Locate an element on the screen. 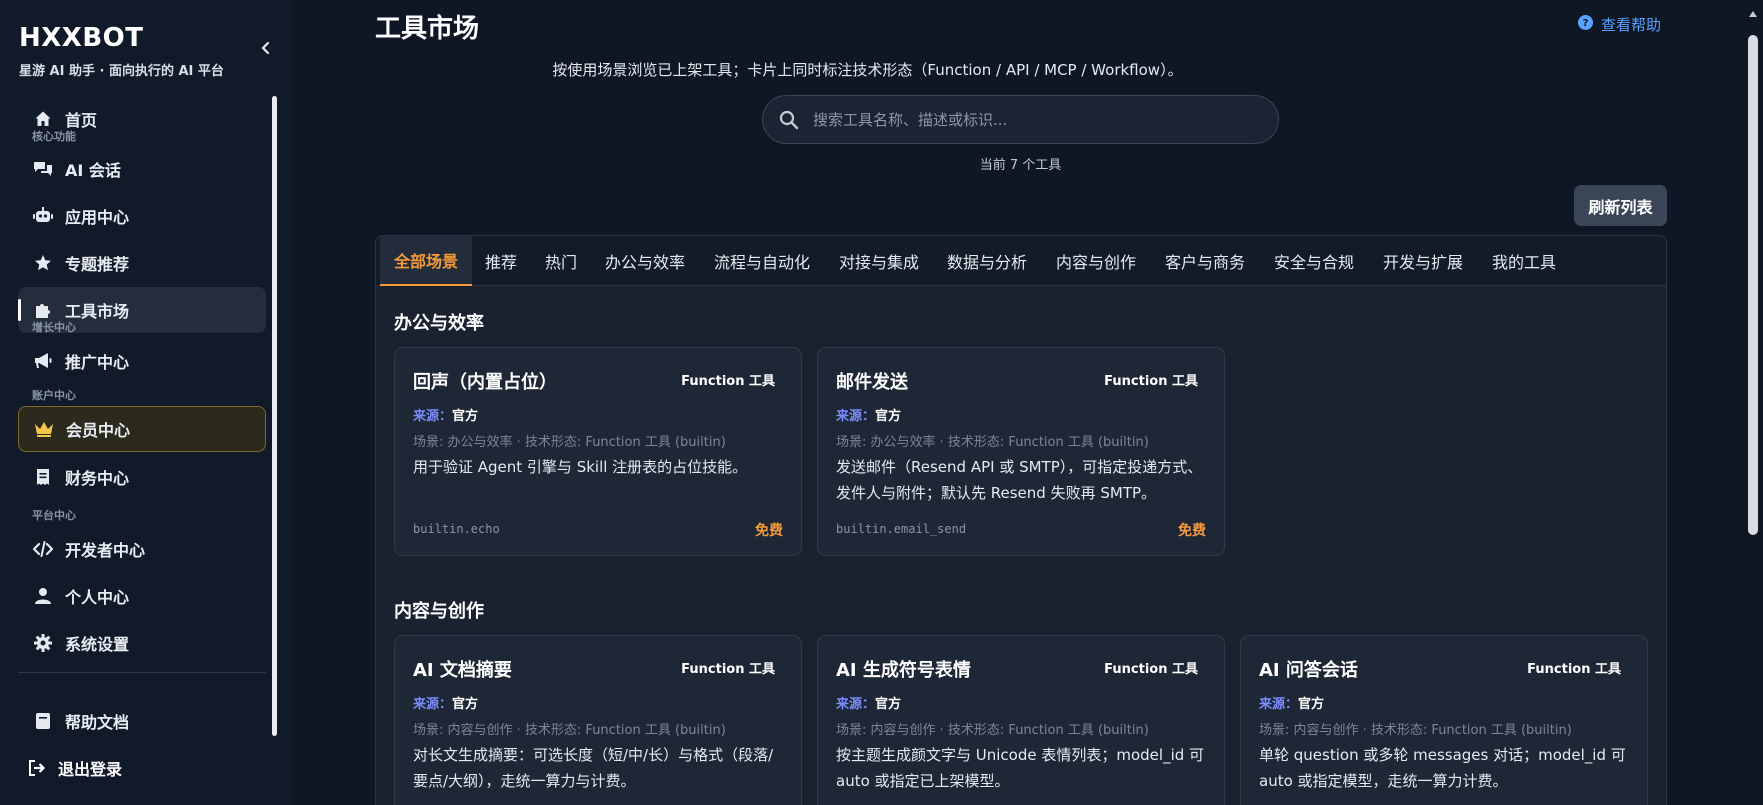 The image size is (1763, 805). sidebar-item-vip: 会员中心 is located at coordinates (142, 429).